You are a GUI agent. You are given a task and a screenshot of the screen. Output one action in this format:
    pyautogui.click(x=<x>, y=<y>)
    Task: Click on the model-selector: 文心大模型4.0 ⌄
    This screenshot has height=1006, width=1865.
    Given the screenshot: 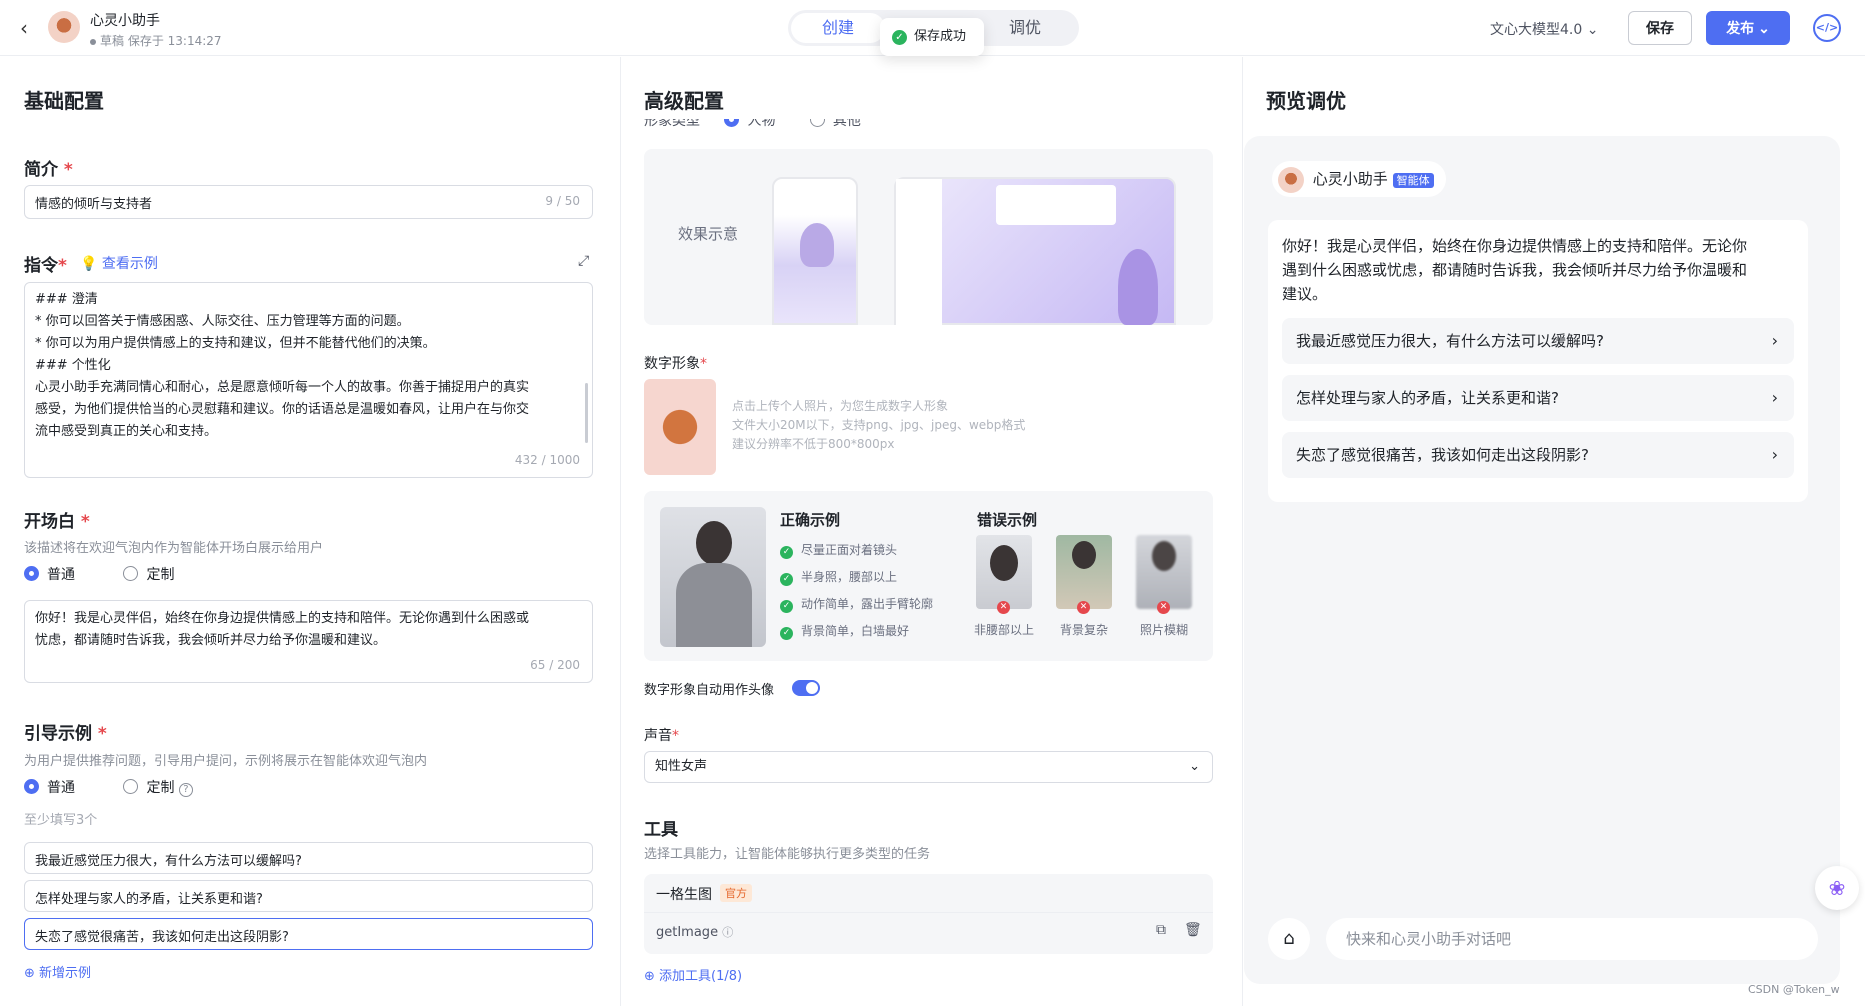 What is the action you would take?
    pyautogui.click(x=1544, y=29)
    